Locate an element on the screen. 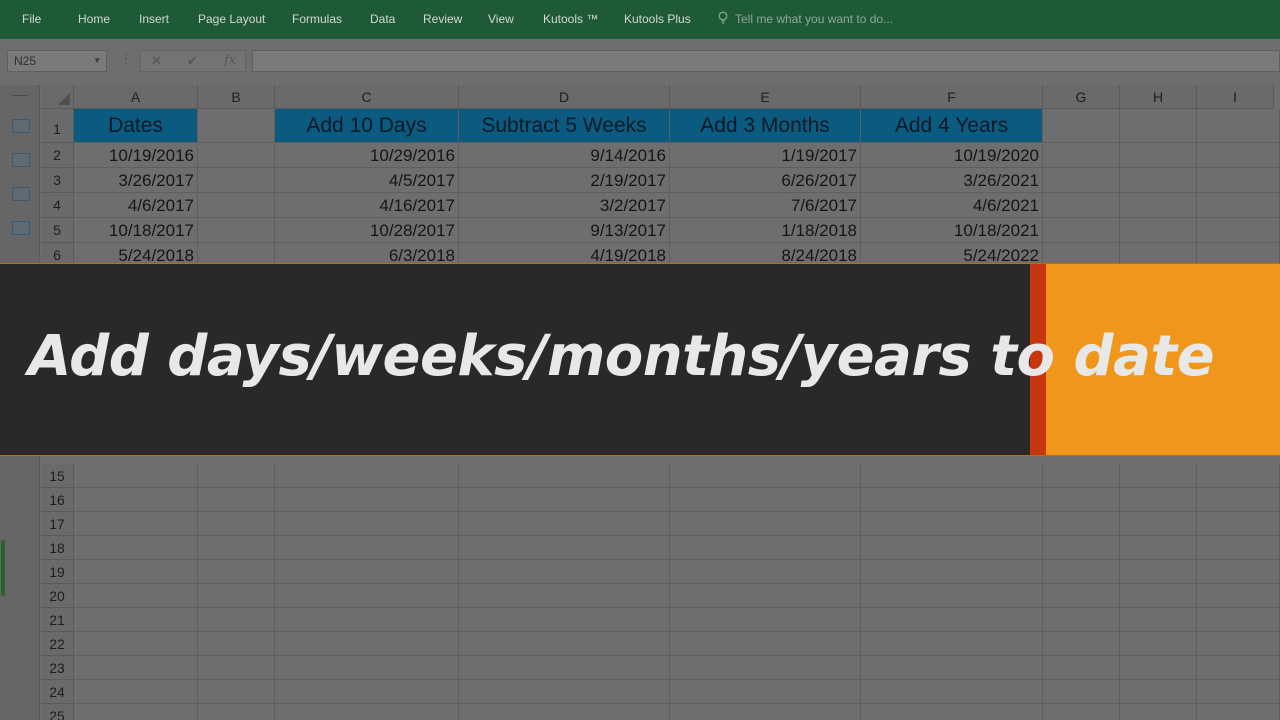 This screenshot has height=720, width=1280. row-header: 5 is located at coordinates (57, 230).